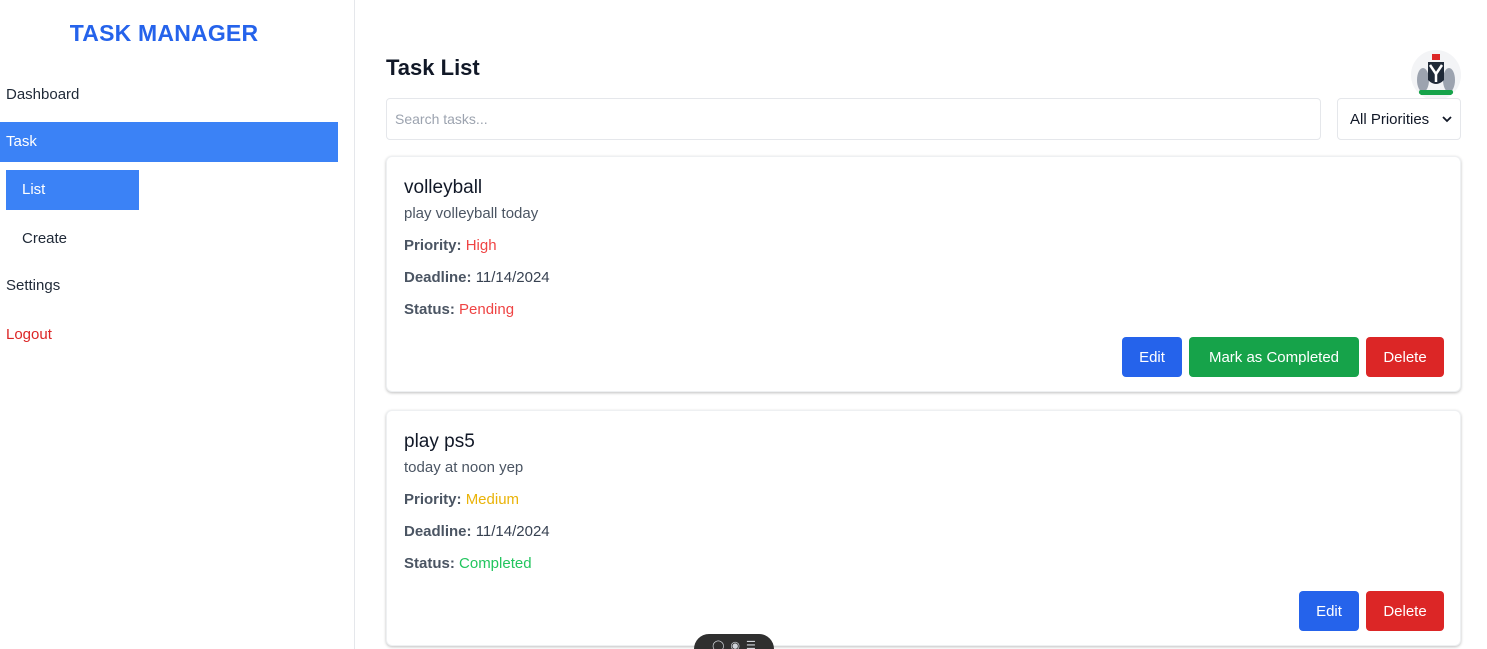 The height and width of the screenshot is (649, 1487). I want to click on task-description: play volleyball today, so click(471, 213).